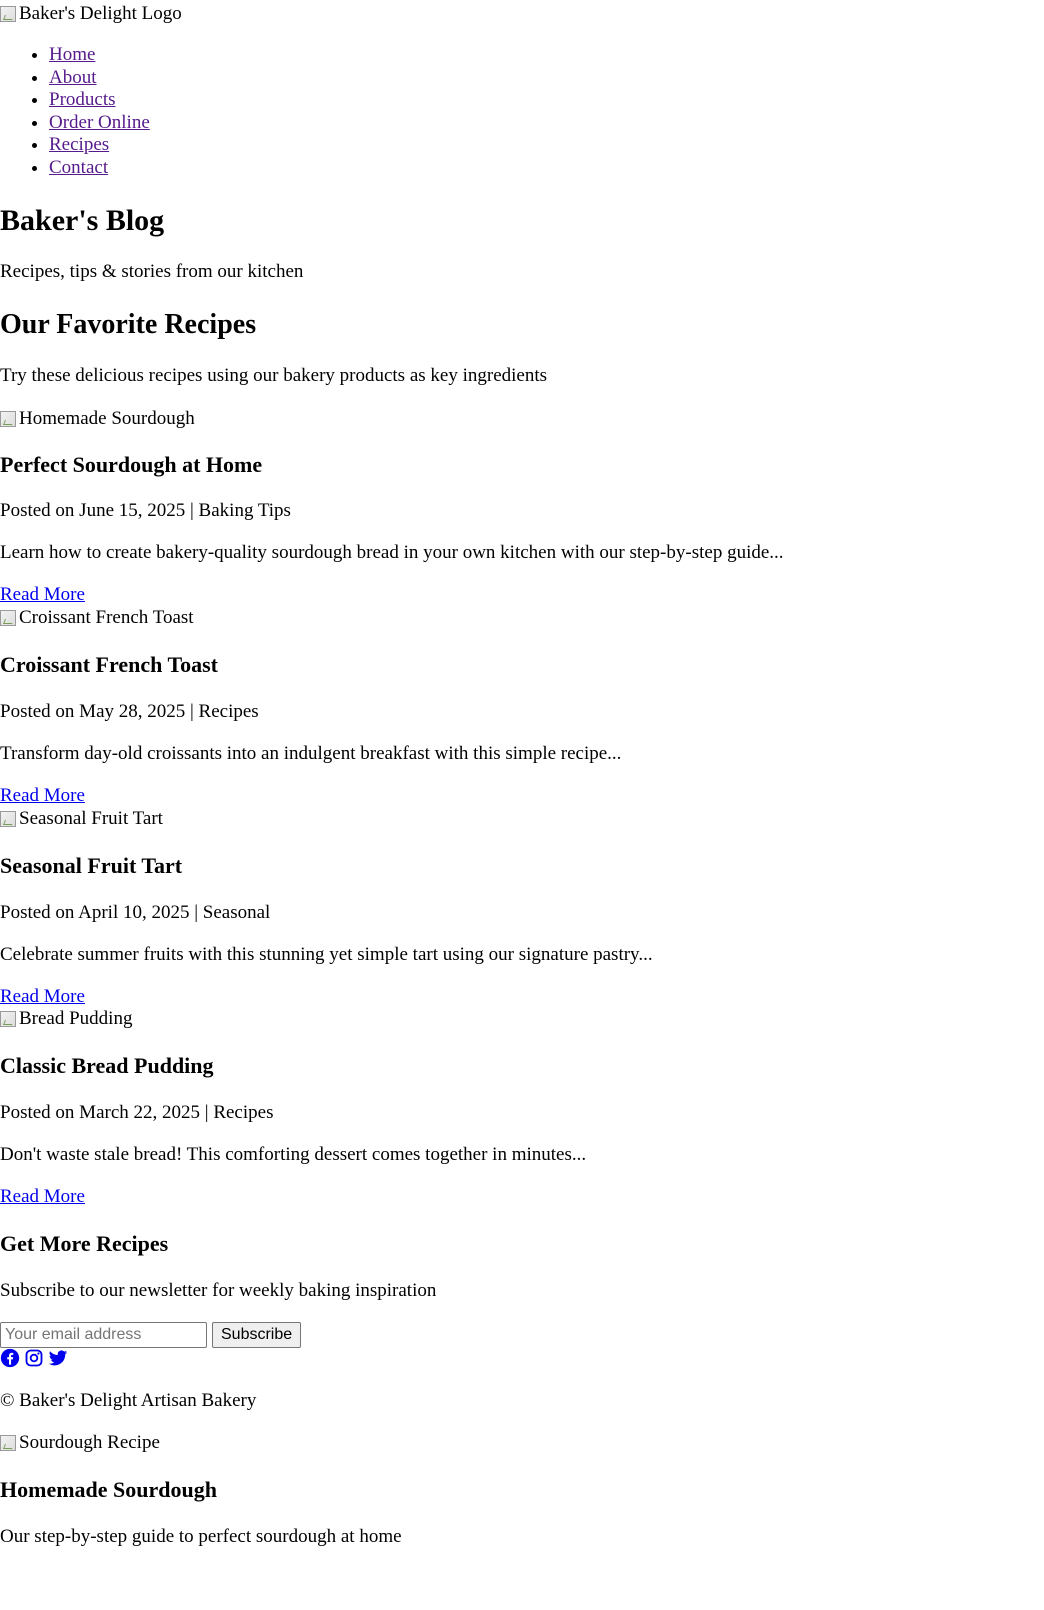  I want to click on logo-image: Baker's Delight Logo, so click(91, 14).